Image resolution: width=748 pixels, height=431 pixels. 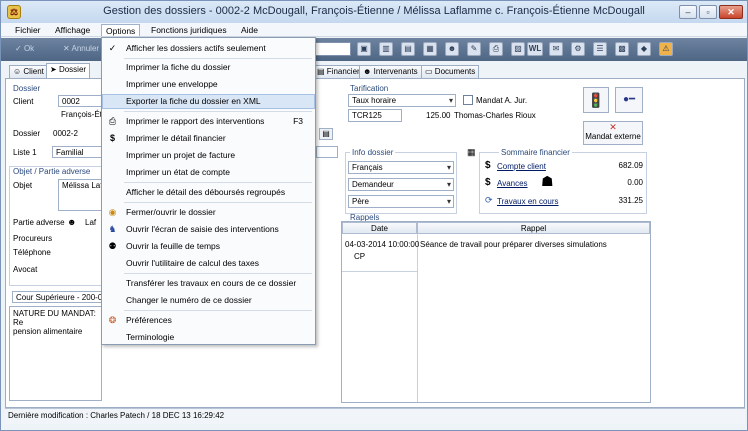 What do you see at coordinates (521, 166) in the screenshot?
I see `compte-client-link: Compte client` at bounding box center [521, 166].